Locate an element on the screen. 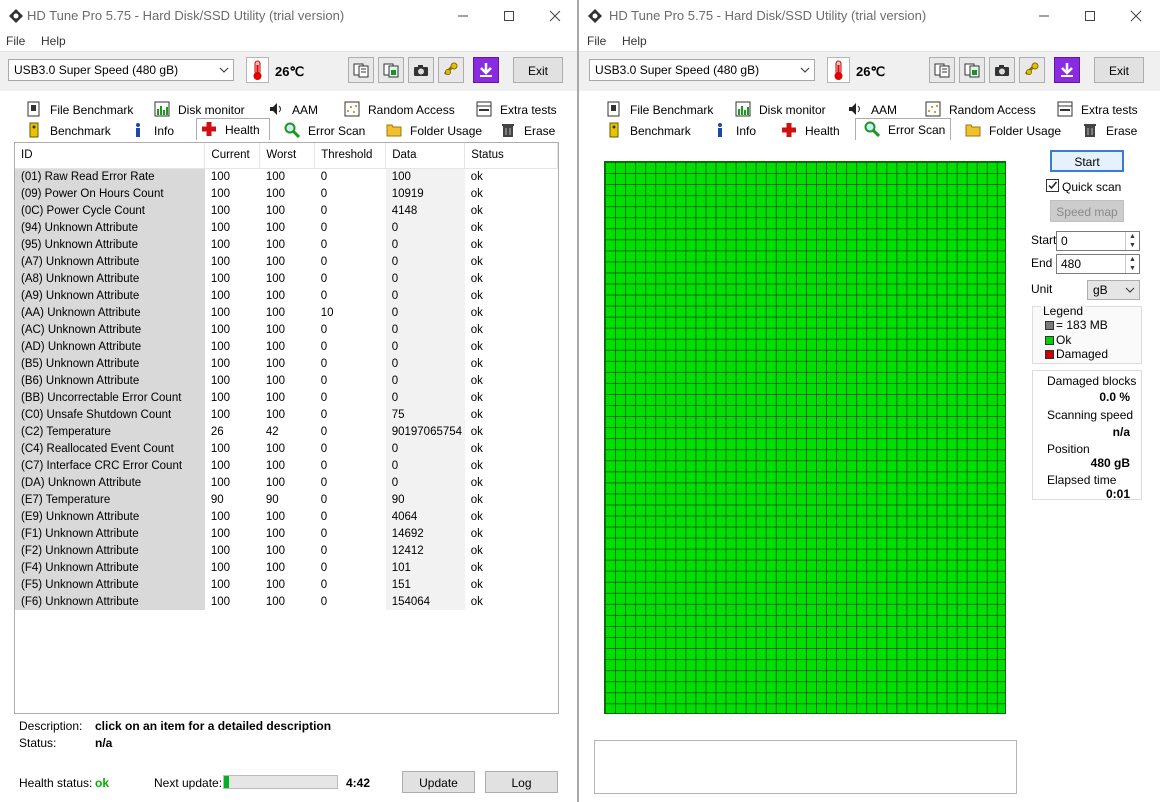 This screenshot has height=802, width=1160. chevron-down-icon is located at coordinates (1130, 290).